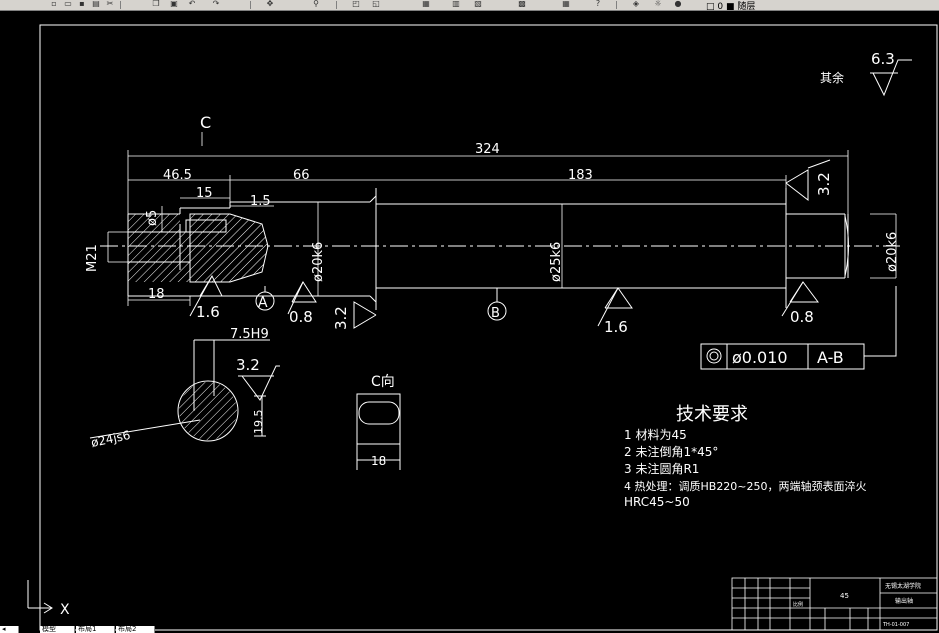 The height and width of the screenshot is (633, 939). Describe the element at coordinates (824, 184) in the screenshot. I see `rough-3-2-right: 3.2` at that location.